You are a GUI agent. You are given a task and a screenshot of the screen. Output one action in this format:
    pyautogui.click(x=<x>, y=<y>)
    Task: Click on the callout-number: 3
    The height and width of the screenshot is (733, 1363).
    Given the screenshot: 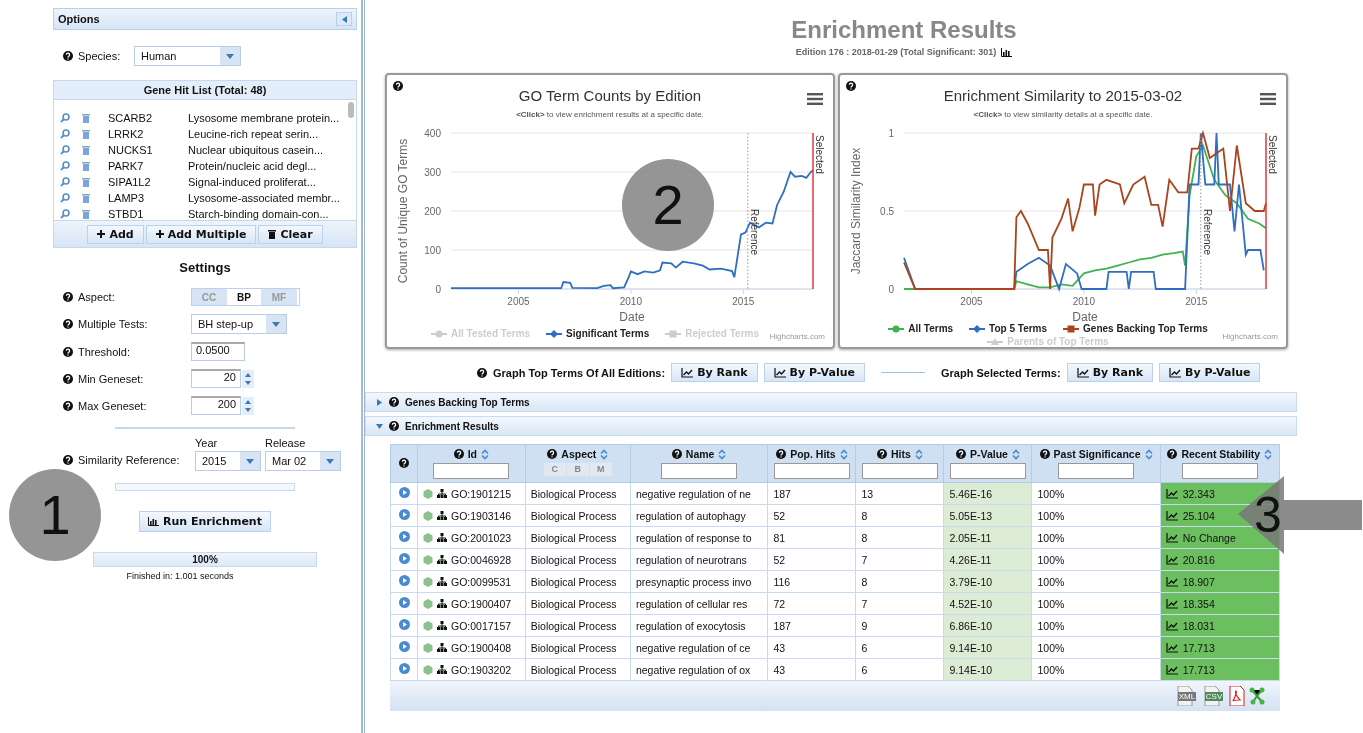 What is the action you would take?
    pyautogui.click(x=1268, y=515)
    